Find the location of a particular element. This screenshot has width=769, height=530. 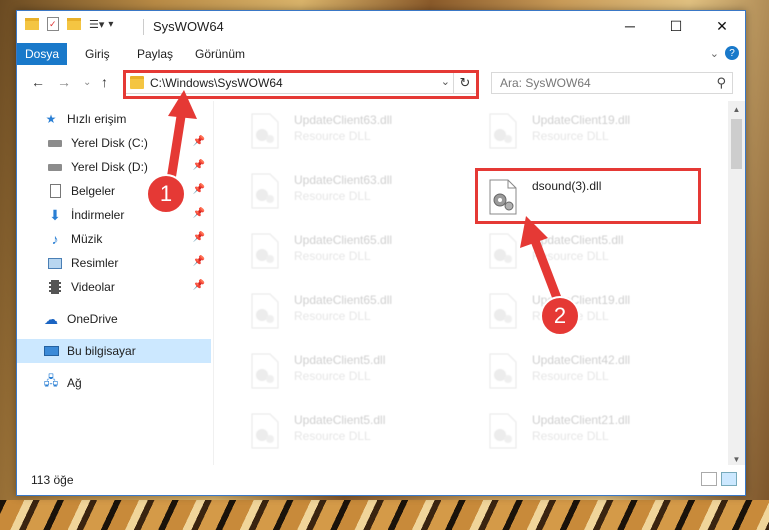

drive-icon is located at coordinates (55, 167).